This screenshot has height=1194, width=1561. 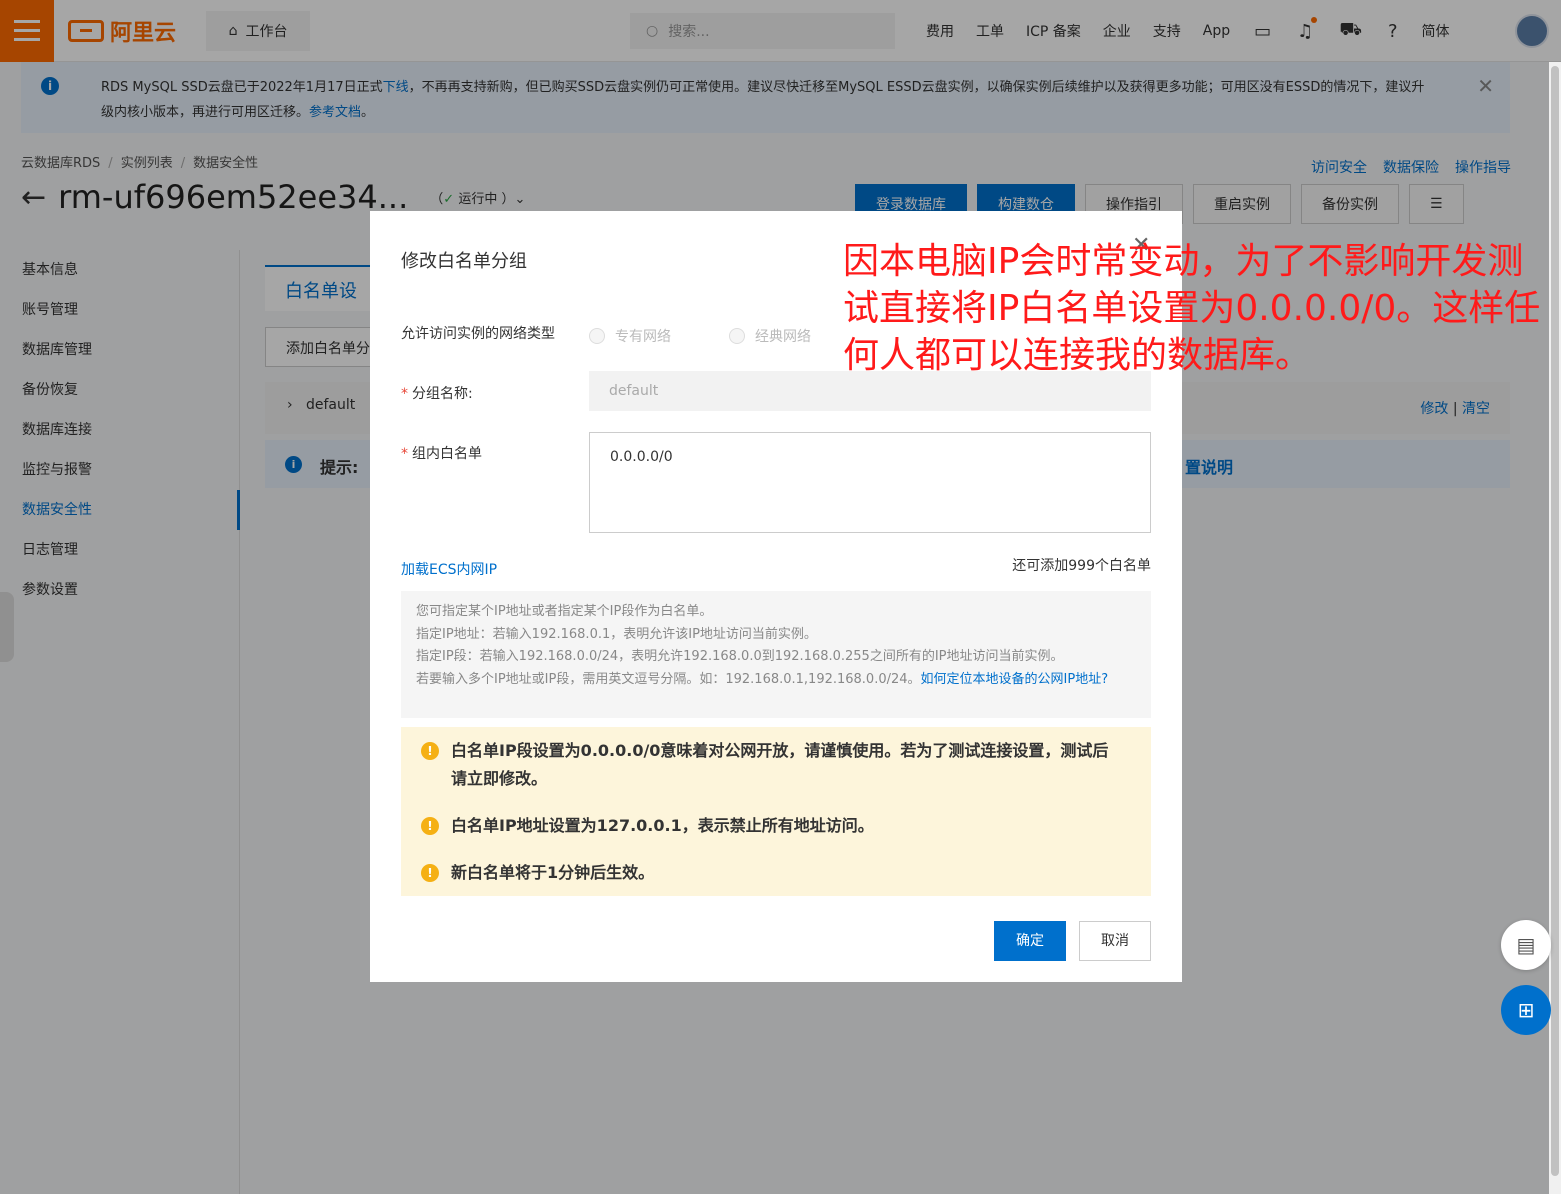 I want to click on warning-text-2: 白名单IP地址设置为127.0.0.1，表示禁止所有地址访问。, so click(x=662, y=825).